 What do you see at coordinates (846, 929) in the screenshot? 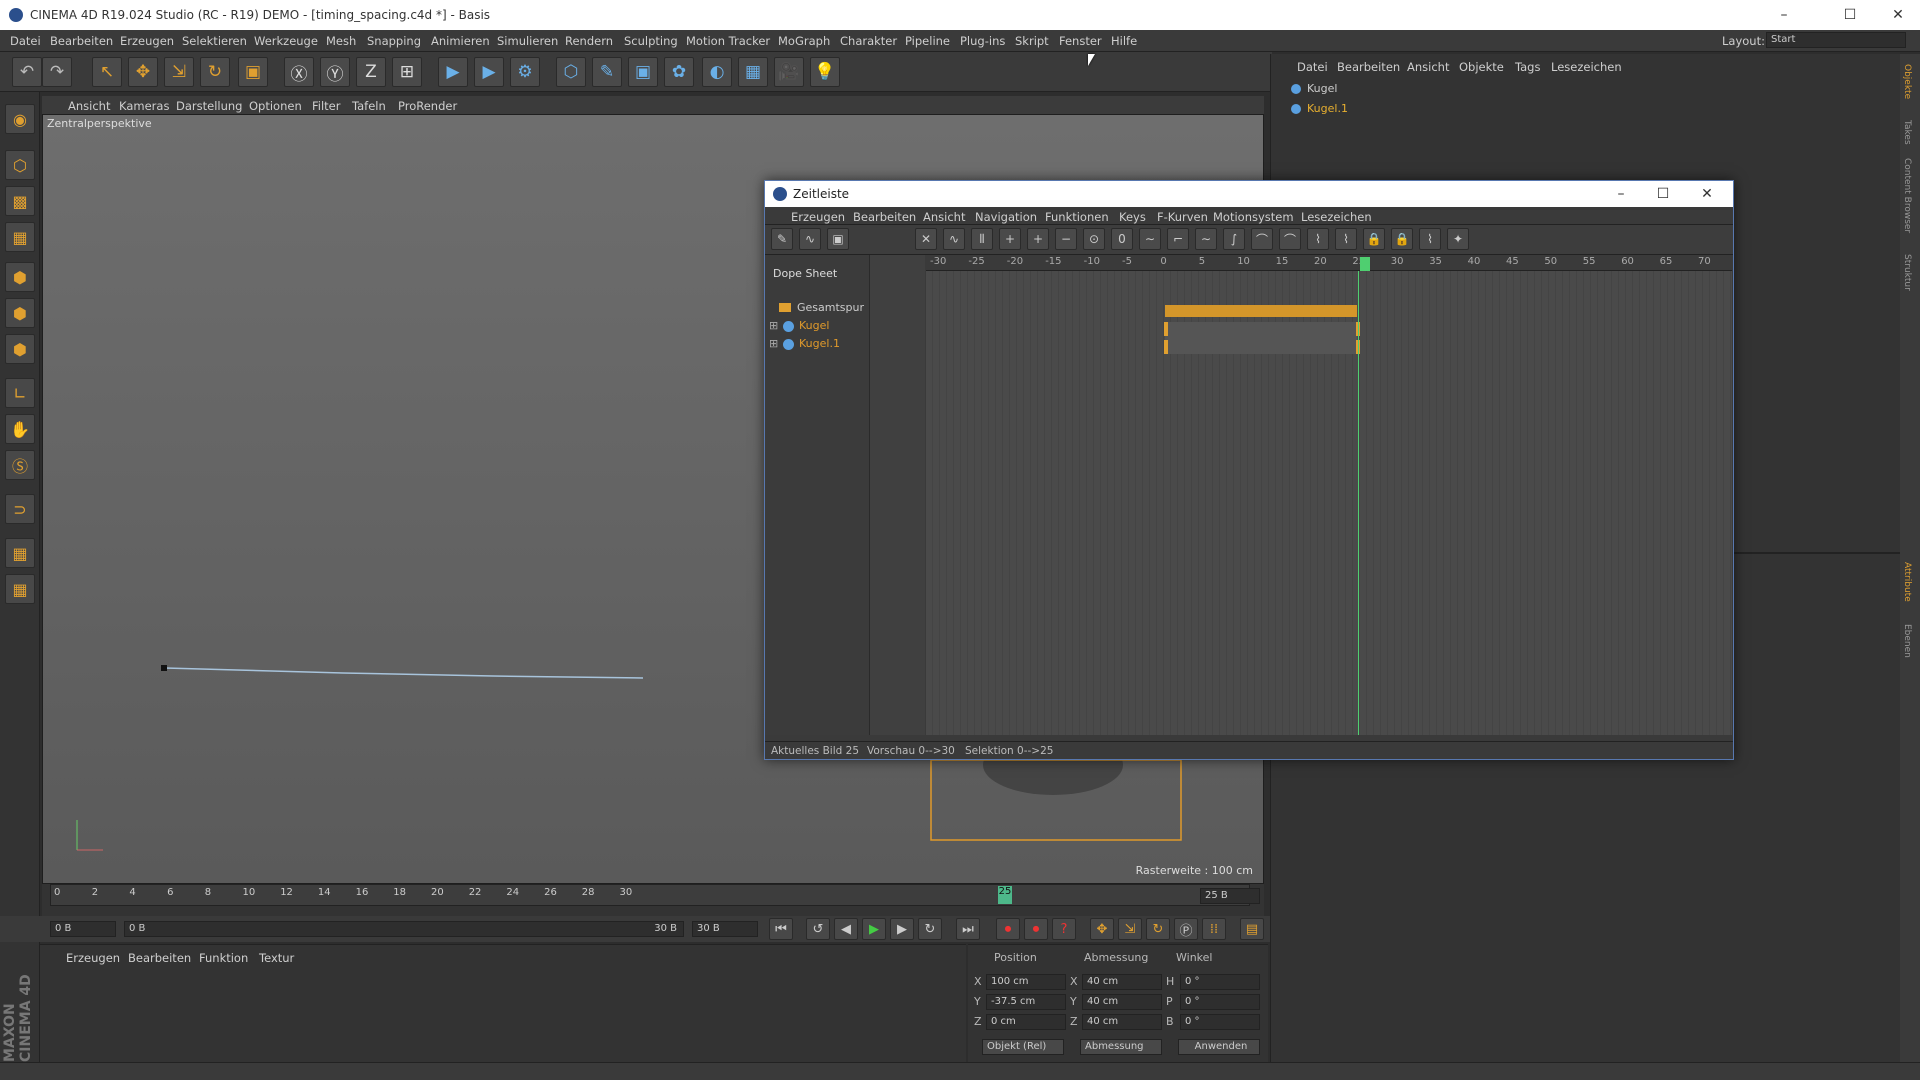
I see `prev-frame-button: ◀` at bounding box center [846, 929].